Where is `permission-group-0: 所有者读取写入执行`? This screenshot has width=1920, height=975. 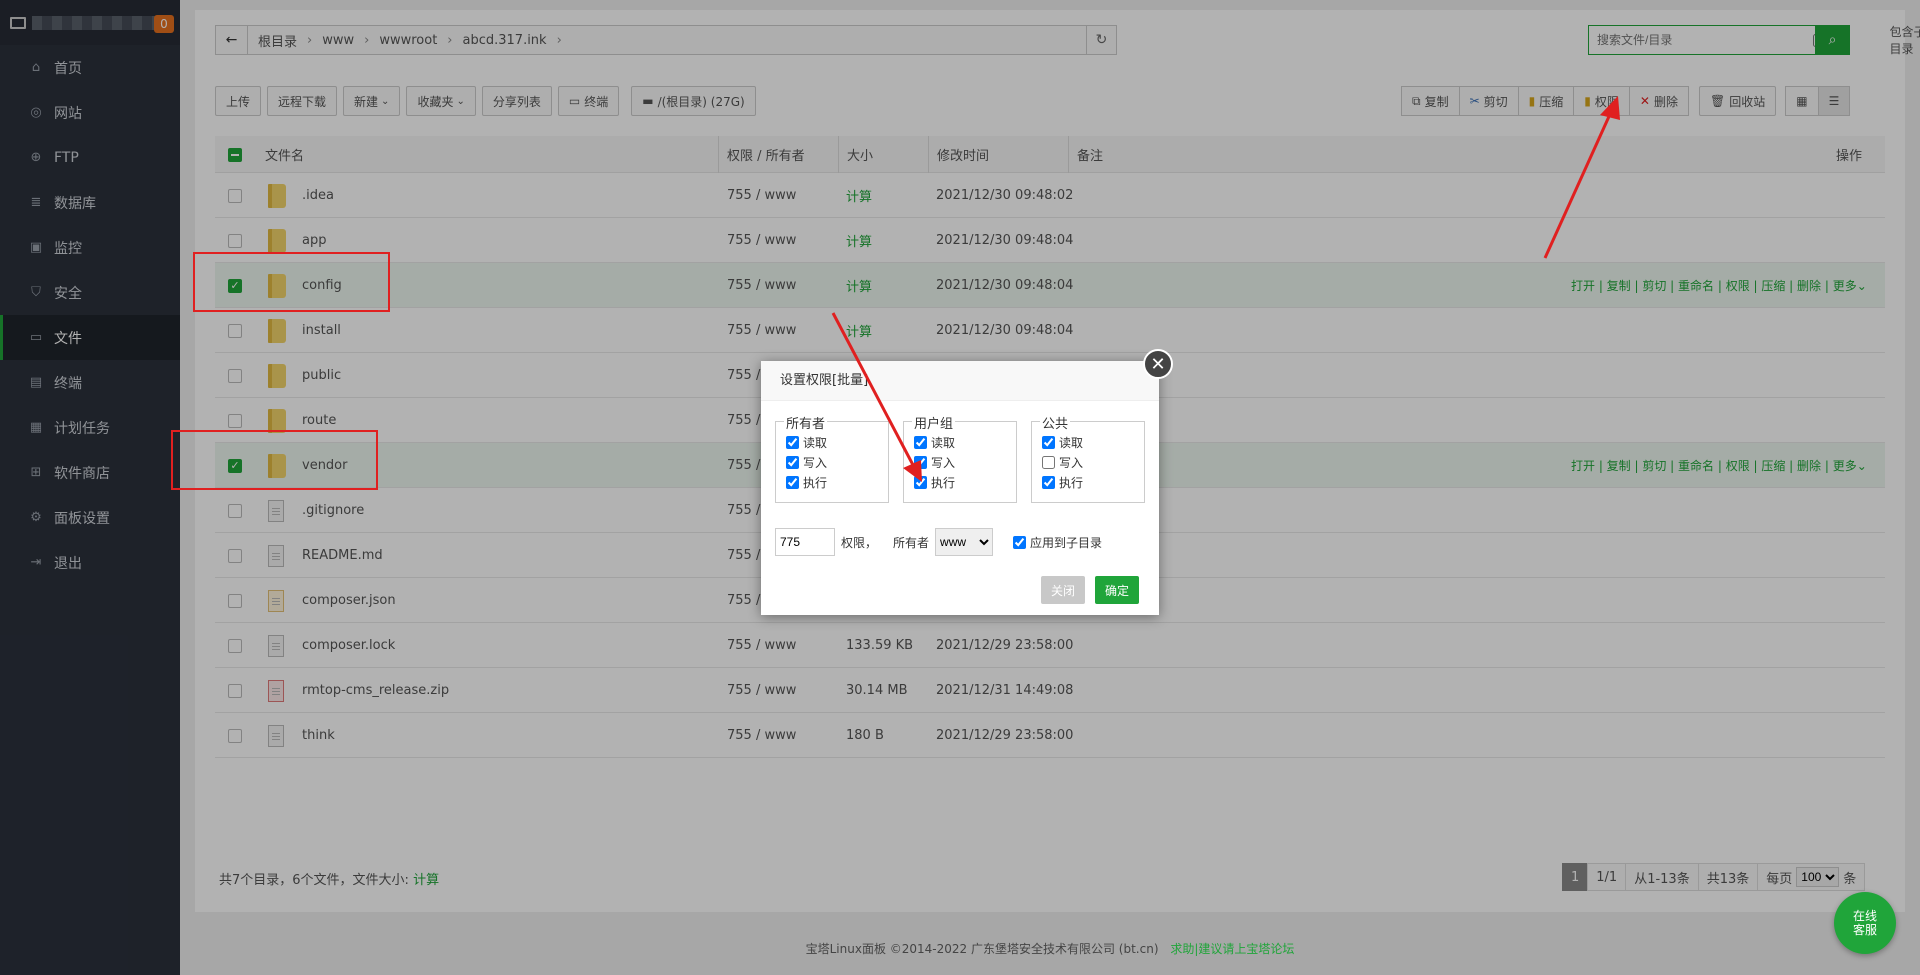 permission-group-0: 所有者读取写入执行 is located at coordinates (832, 458).